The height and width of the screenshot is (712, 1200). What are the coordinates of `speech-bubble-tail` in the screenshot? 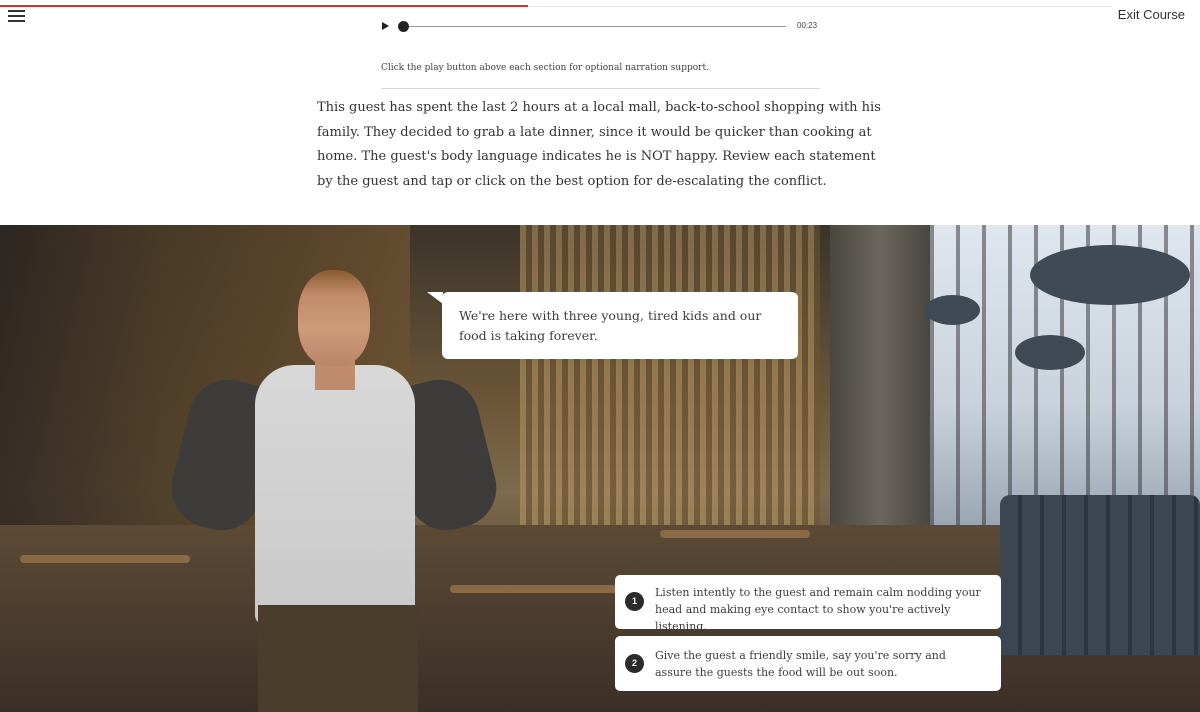 It's located at (435, 298).